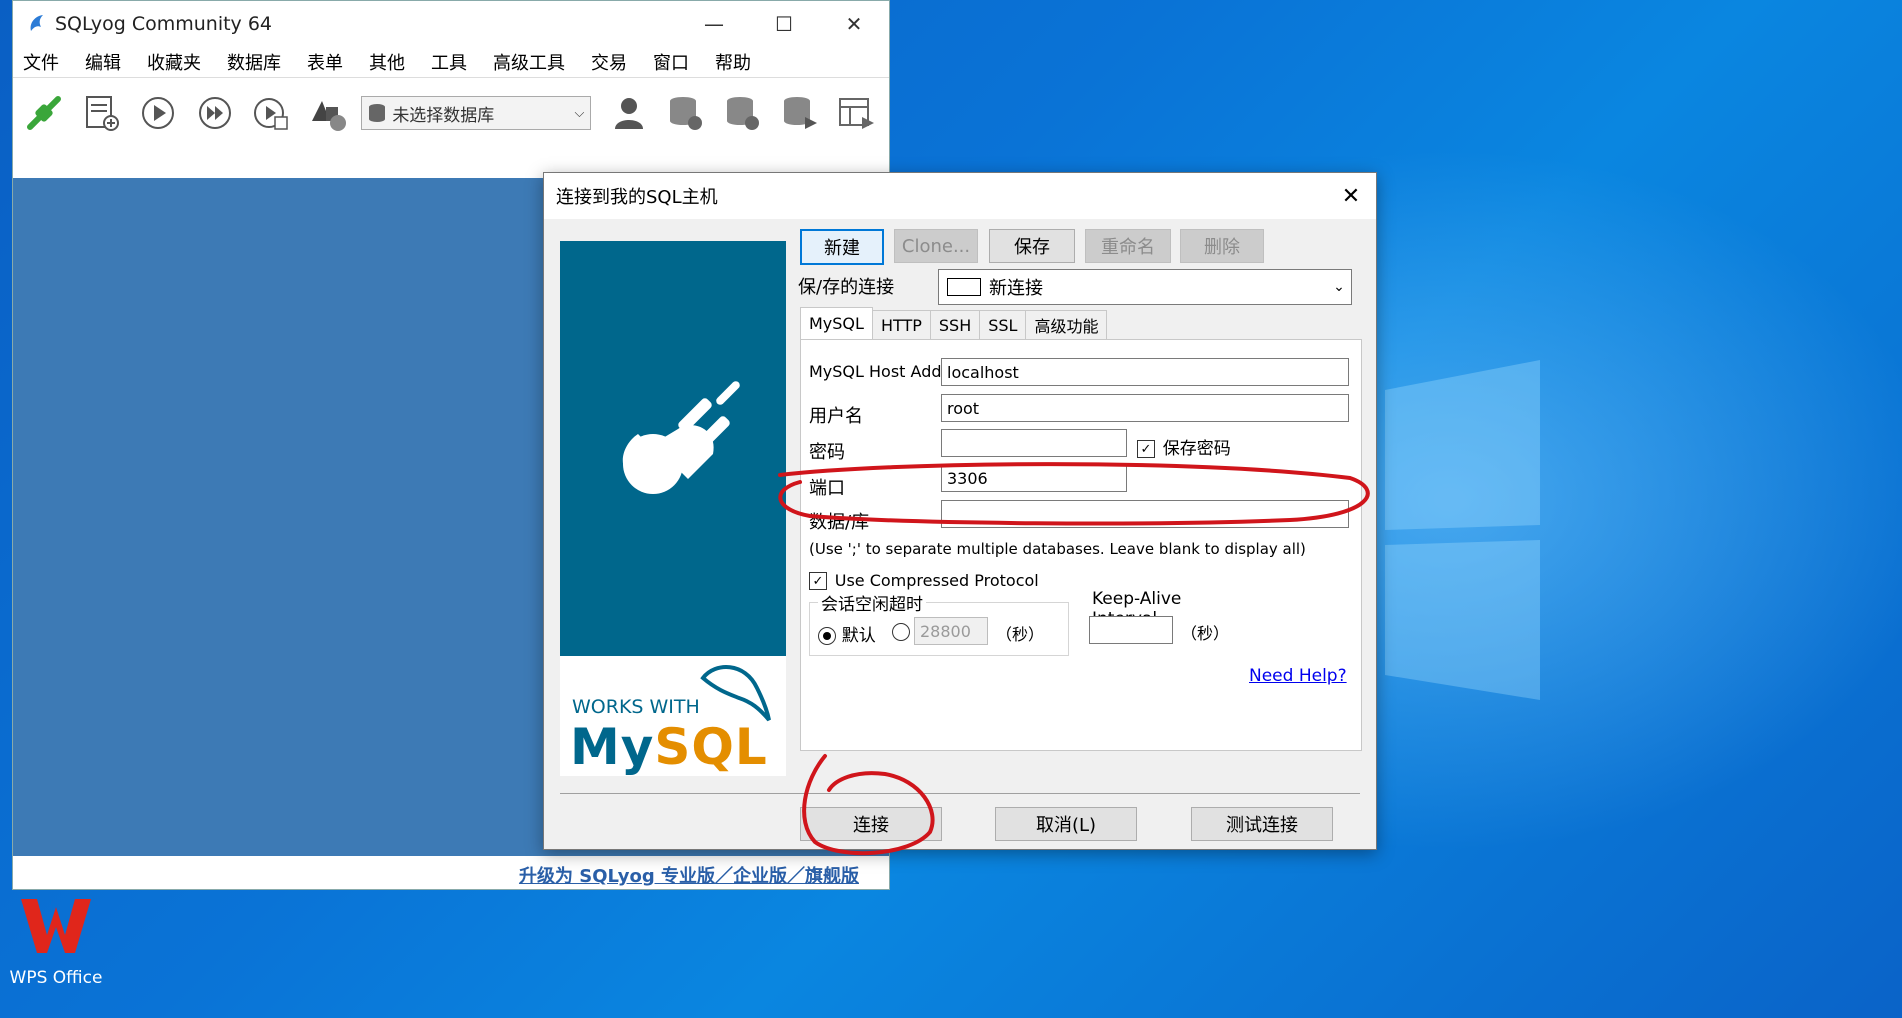 This screenshot has height=1018, width=1902. I want to click on custom-timeout-radio, so click(901, 632).